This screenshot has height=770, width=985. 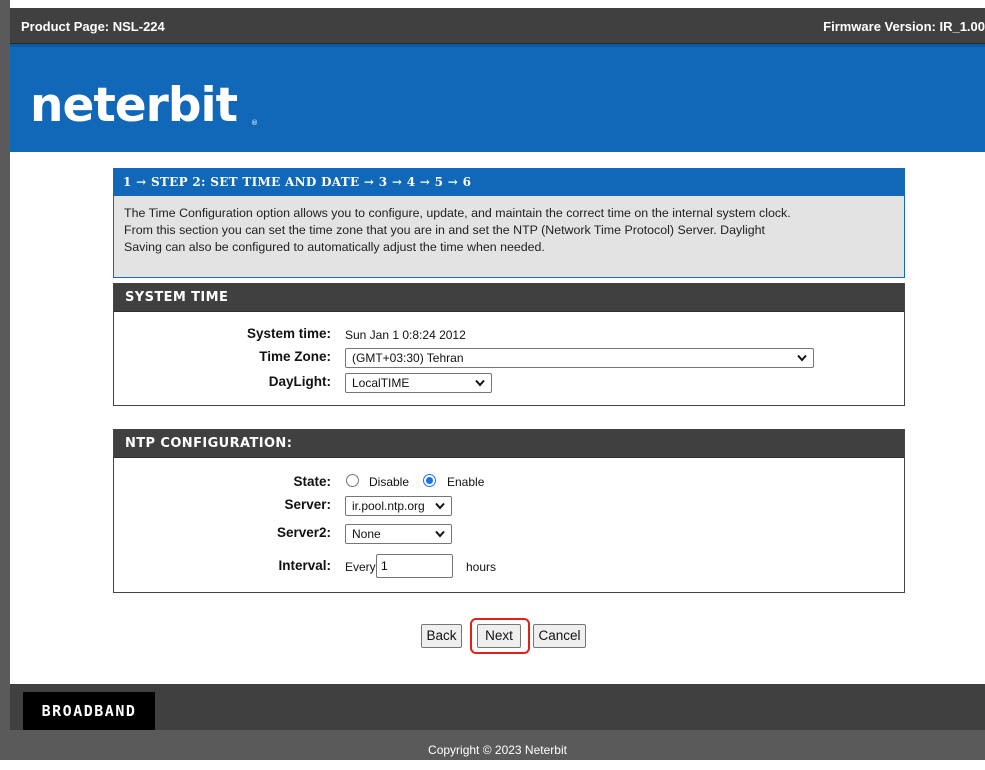 What do you see at coordinates (497, 745) in the screenshot?
I see `copyright-bar: Copyright © 2023 Neterbit` at bounding box center [497, 745].